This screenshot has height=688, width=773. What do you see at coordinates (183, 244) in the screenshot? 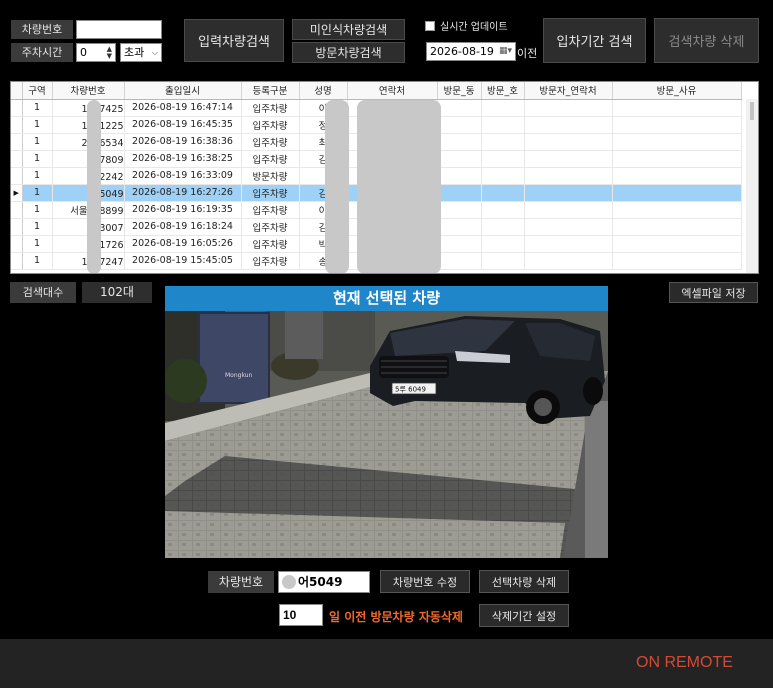
I see `cell-time: 2026-08-19 16:05:26` at bounding box center [183, 244].